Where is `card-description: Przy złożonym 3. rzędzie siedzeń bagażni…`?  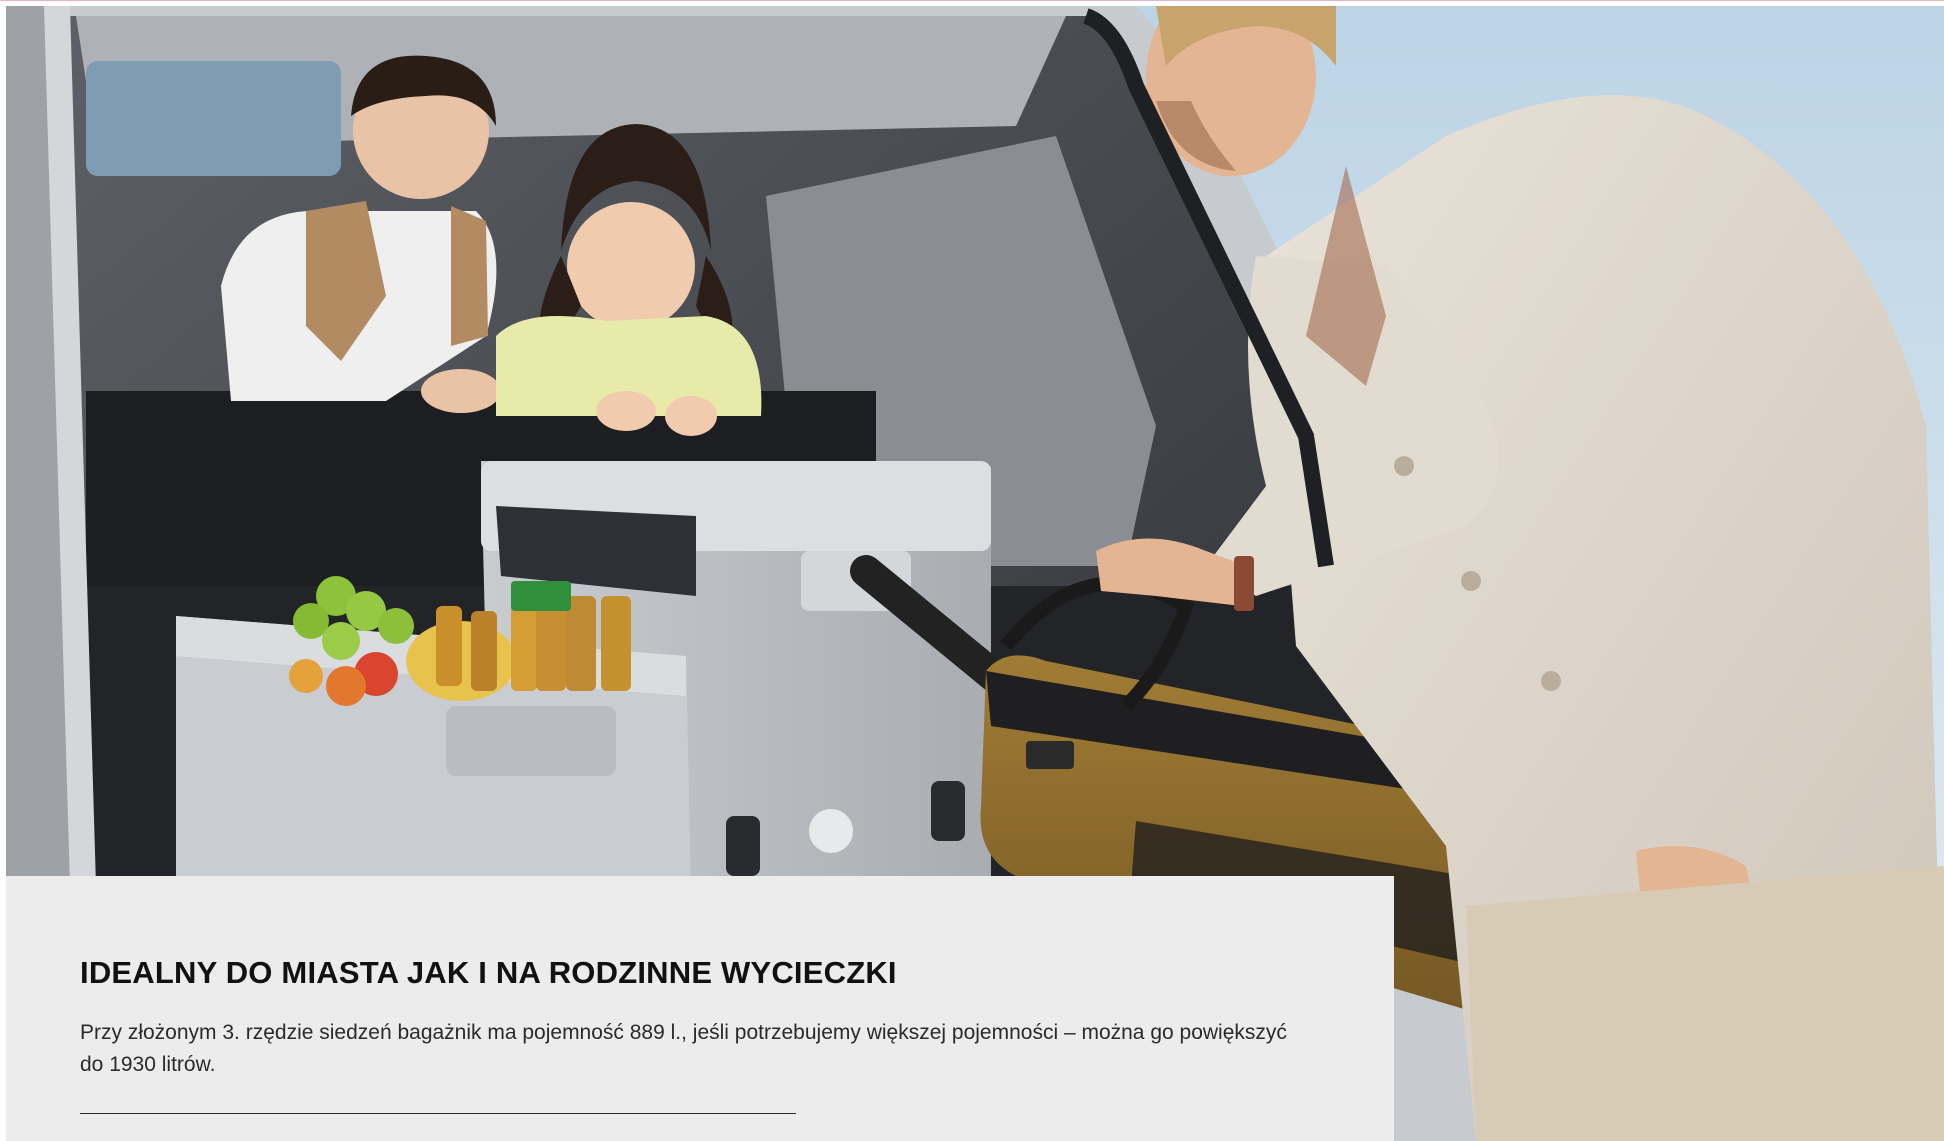 card-description: Przy złożonym 3. rzędzie siedzeń bagażni… is located at coordinates (683, 1049).